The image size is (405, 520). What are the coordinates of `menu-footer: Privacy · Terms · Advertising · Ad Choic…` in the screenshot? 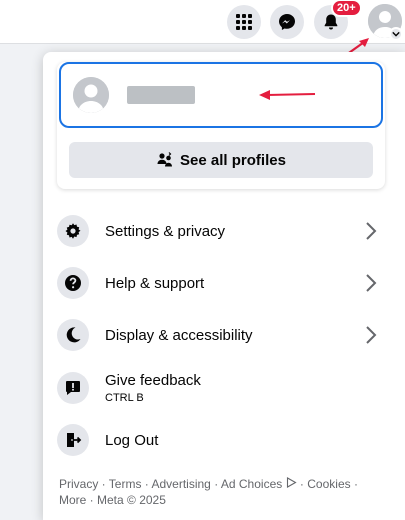 It's located at (208, 492).